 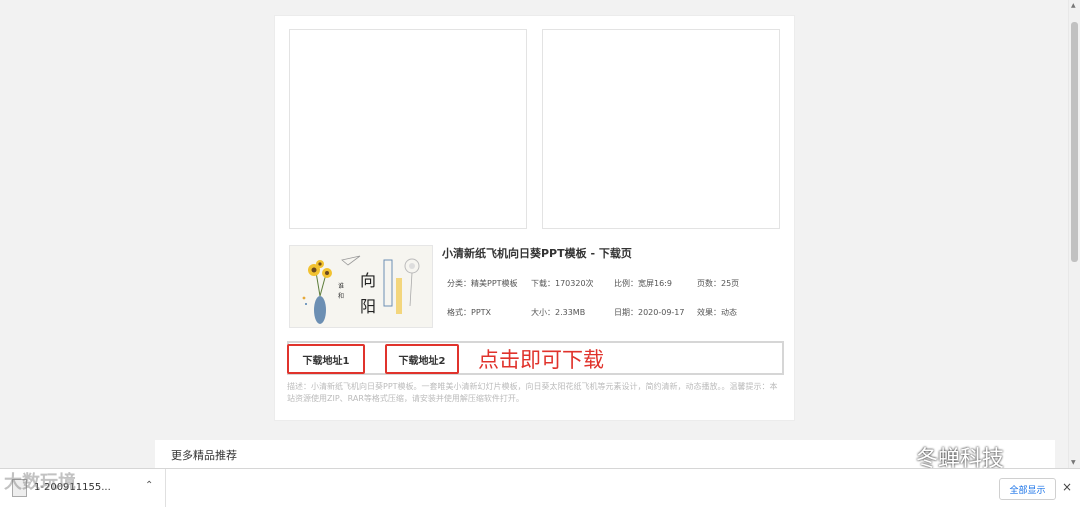 I want to click on thumb-char-2: 阳, so click(x=368, y=306).